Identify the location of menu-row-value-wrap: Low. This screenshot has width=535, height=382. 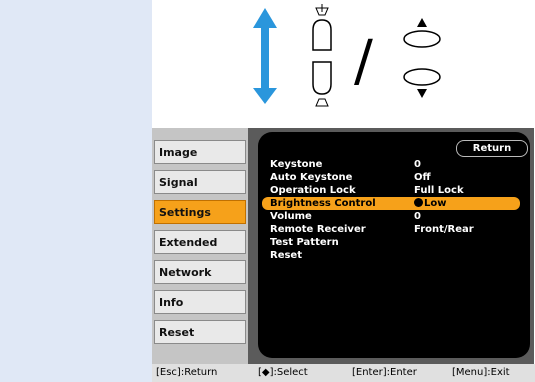
(430, 203).